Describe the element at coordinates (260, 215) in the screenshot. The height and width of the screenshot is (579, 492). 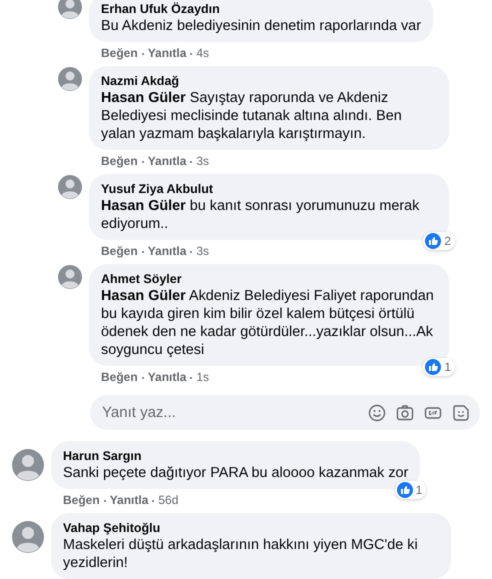
I see `comment-text: Hasan Güler bu kanıt sonrası yorumunuzu merak ediyorum..` at that location.